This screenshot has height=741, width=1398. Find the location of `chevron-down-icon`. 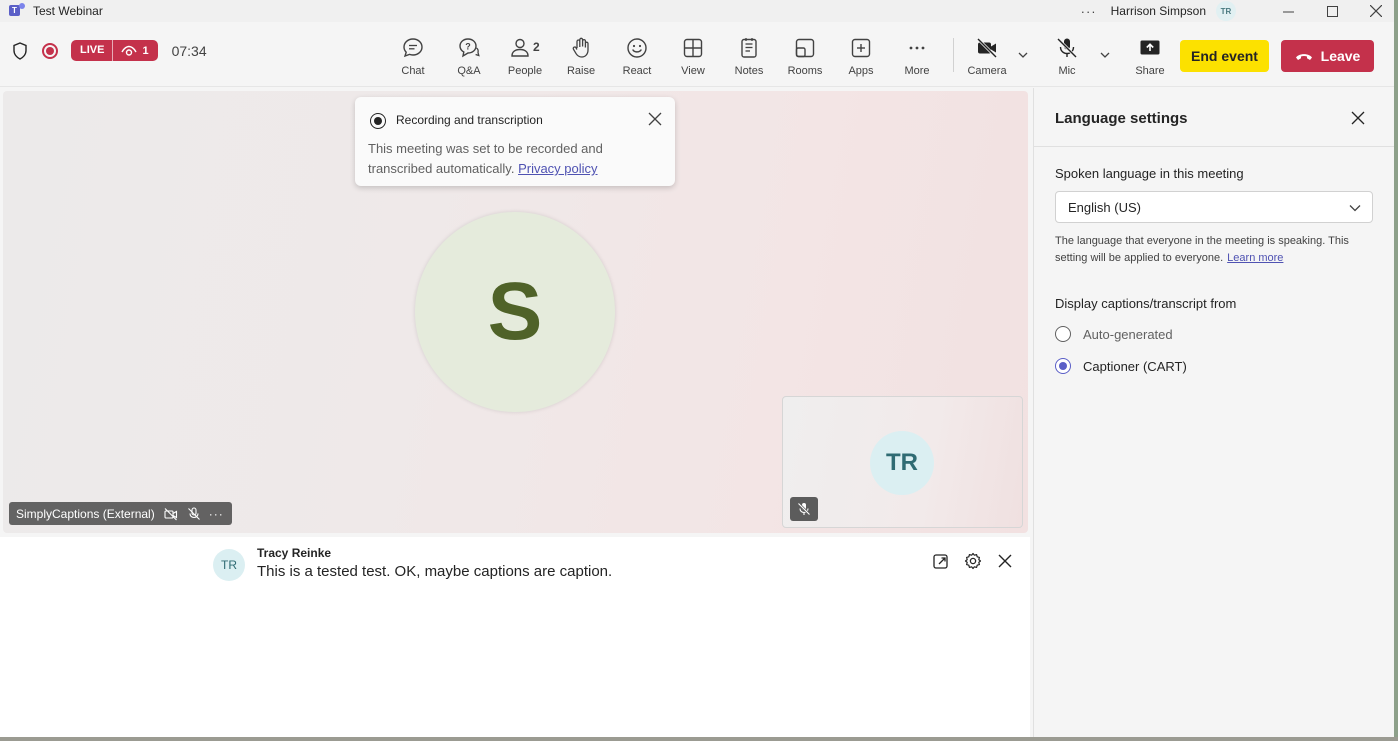

chevron-down-icon is located at coordinates (1023, 55).